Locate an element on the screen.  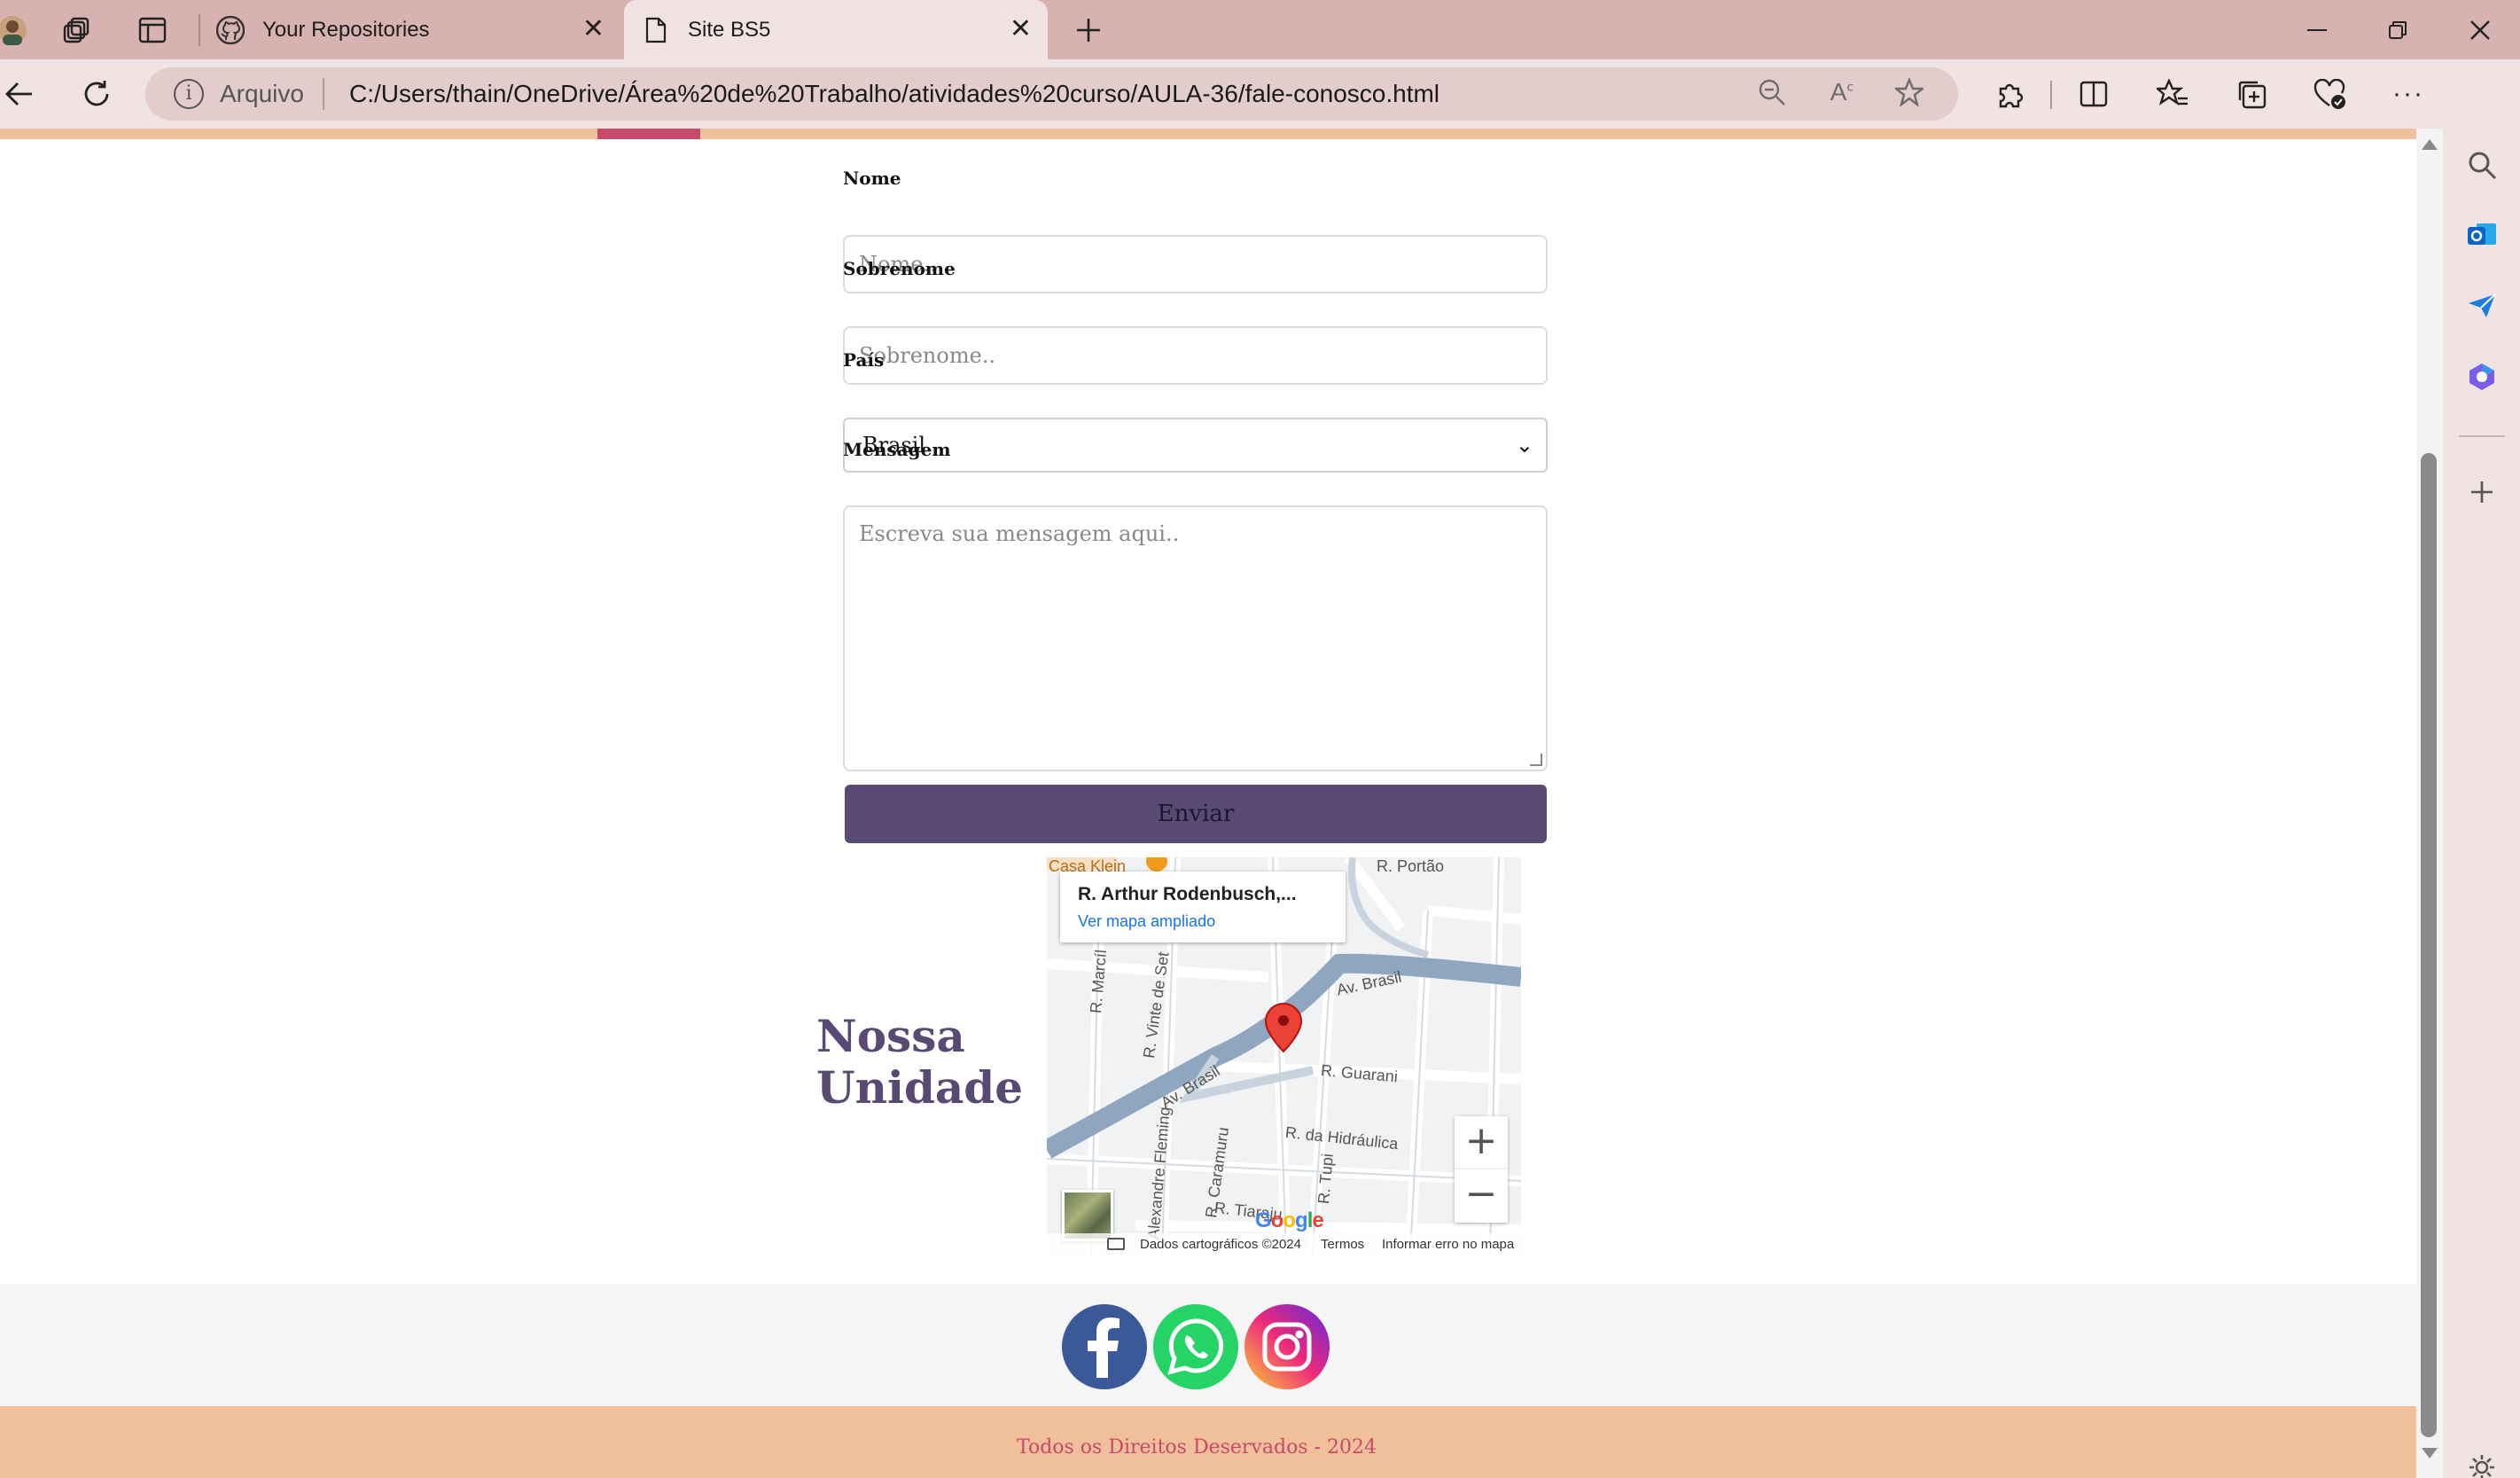
address-scheme: Arquivo is located at coordinates (262, 93).